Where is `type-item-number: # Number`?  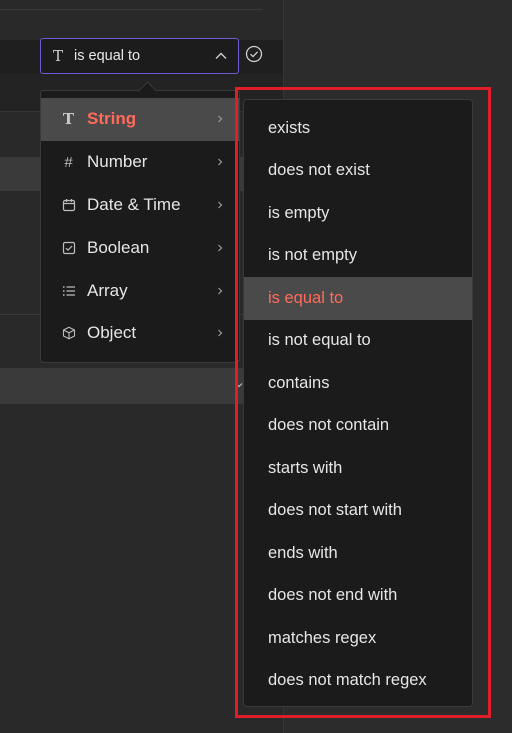
type-item-number: # Number is located at coordinates (140, 162).